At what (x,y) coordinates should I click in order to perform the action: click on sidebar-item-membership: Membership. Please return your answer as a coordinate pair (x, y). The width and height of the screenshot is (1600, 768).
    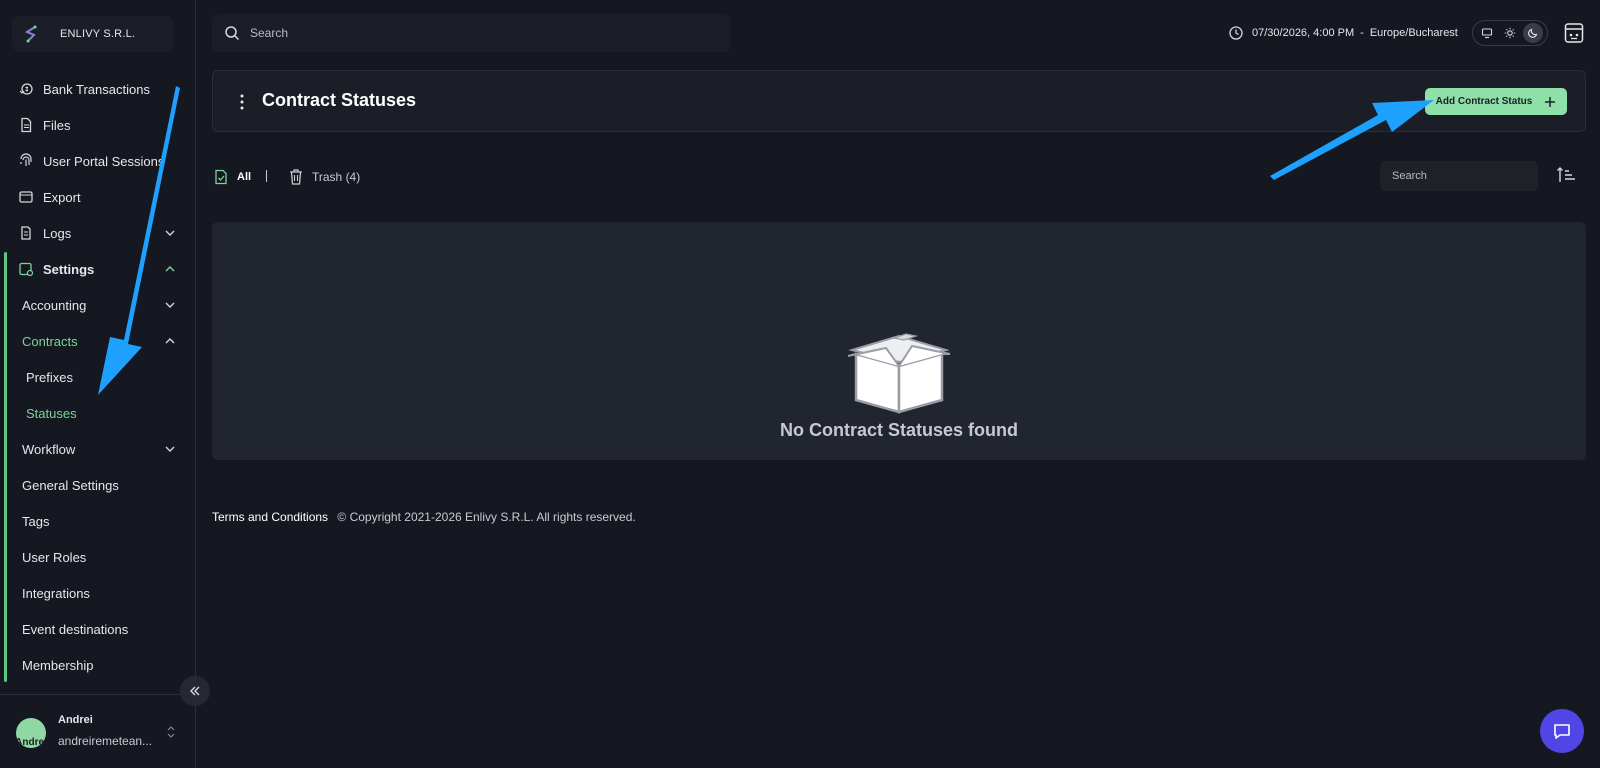
    Looking at the image, I should click on (104, 665).